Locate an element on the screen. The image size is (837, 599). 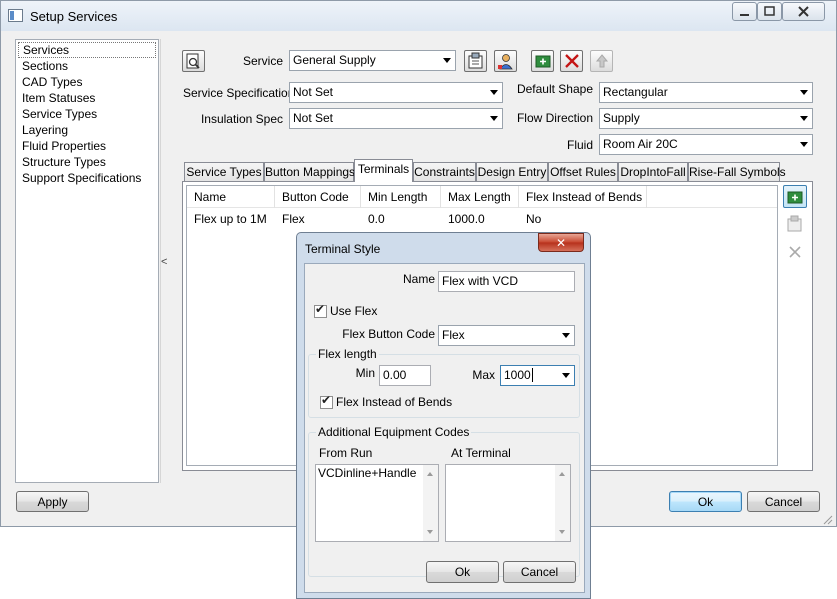
flow-direction-label: Flow Direction is located at coordinates (554, 118).